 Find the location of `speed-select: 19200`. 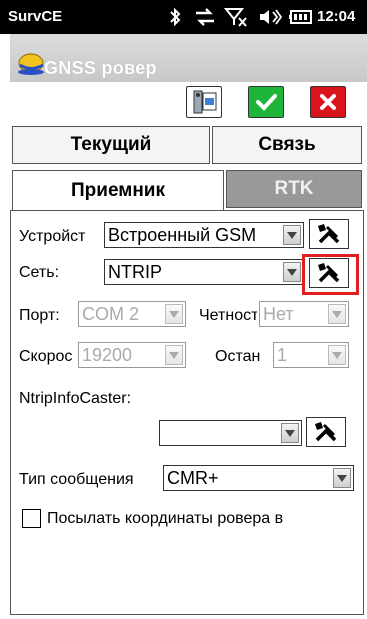

speed-select: 19200 is located at coordinates (132, 355).